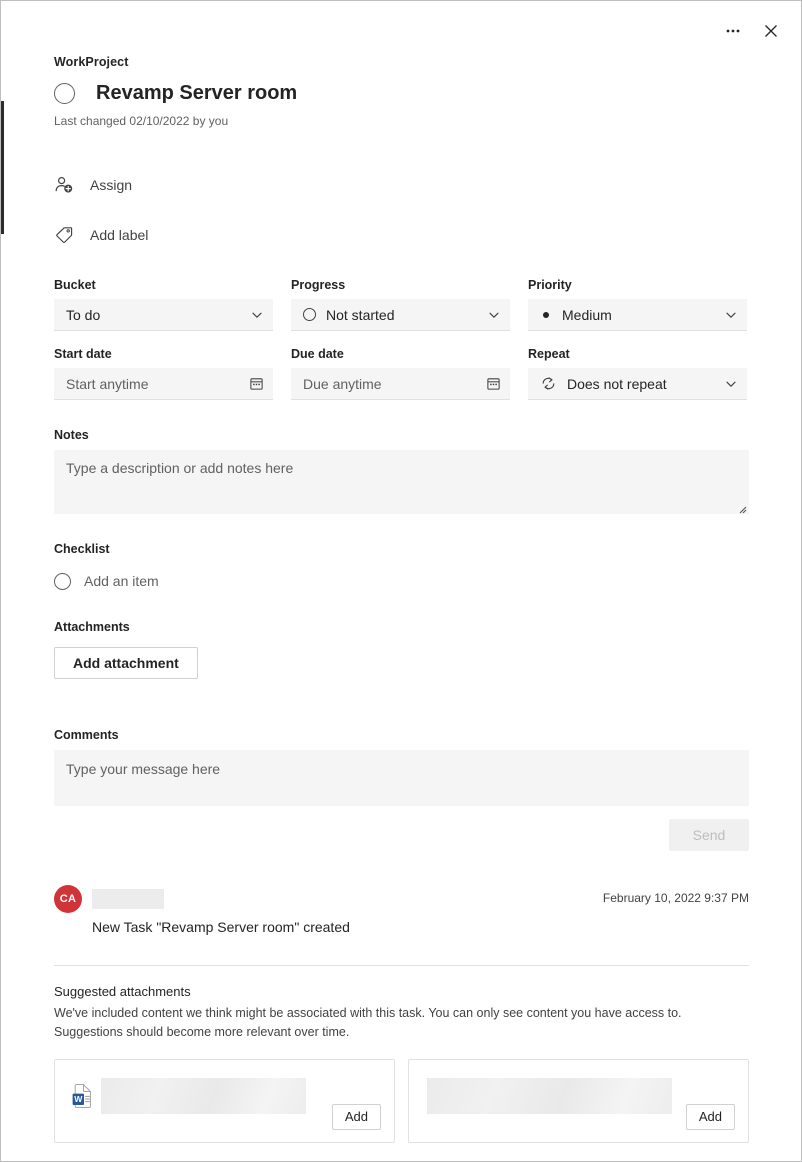 The width and height of the screenshot is (802, 1162). What do you see at coordinates (141, 121) in the screenshot?
I see `last-changed-text: Last changed 02/10/2022 by you` at bounding box center [141, 121].